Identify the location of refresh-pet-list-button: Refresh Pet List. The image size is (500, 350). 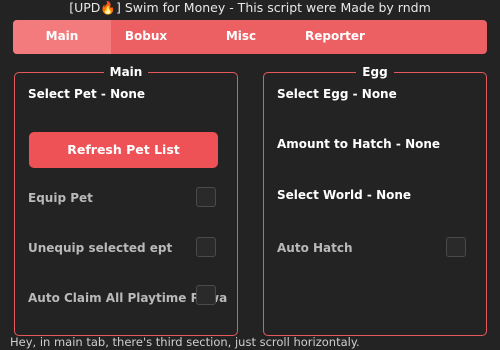
(123, 150).